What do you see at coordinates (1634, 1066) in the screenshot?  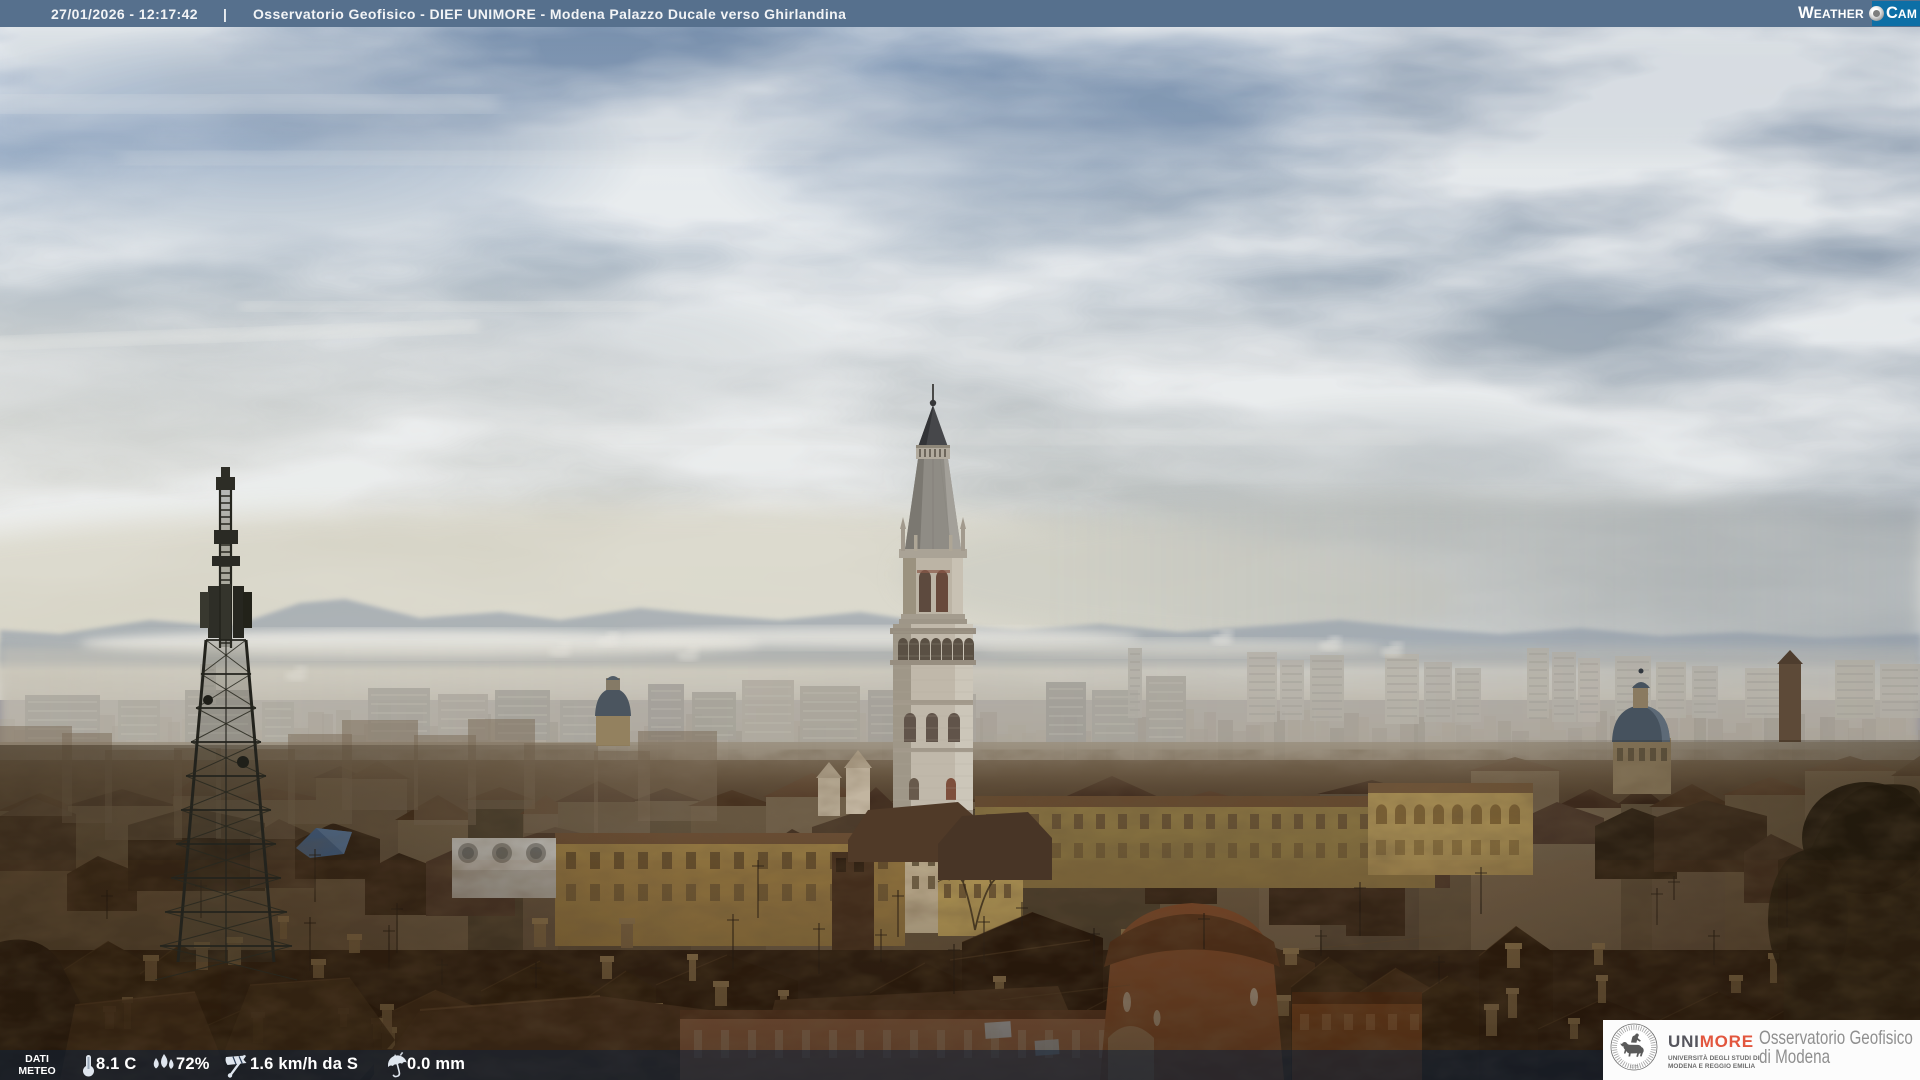 I see `svg-text: 1175` at bounding box center [1634, 1066].